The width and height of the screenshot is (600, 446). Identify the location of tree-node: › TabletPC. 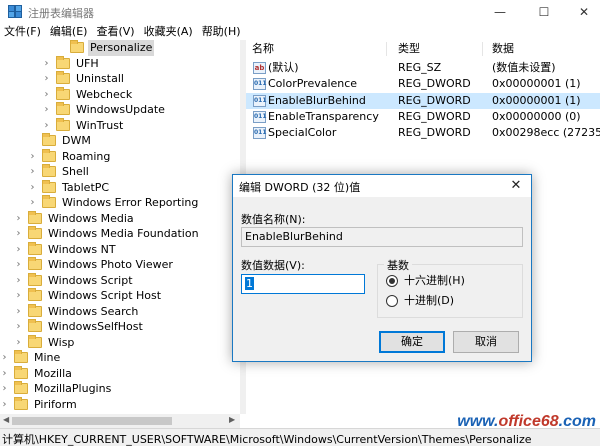
(120, 187).